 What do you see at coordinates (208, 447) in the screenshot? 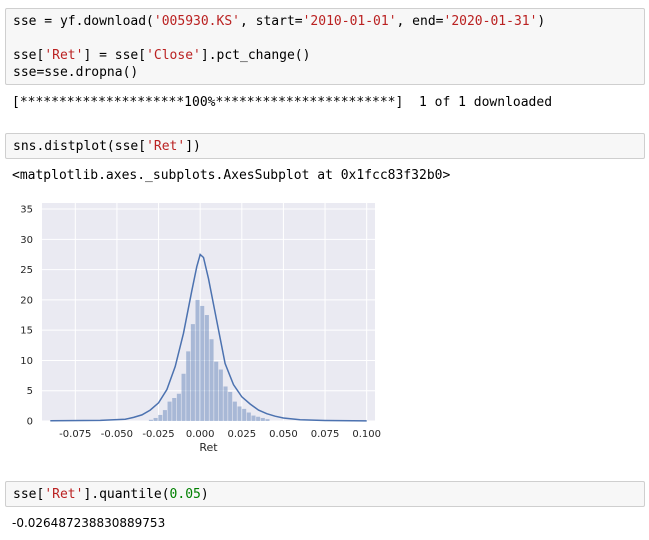
I see `x-axis-label: Ret` at bounding box center [208, 447].